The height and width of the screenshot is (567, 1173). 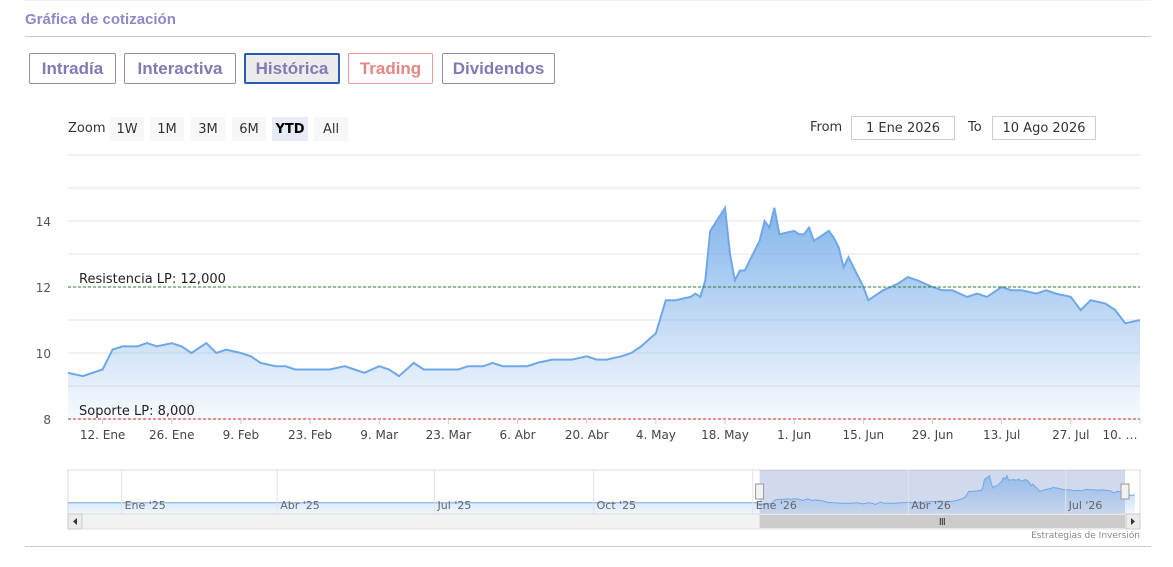 I want to click on navigator-tick-label: Abr '25, so click(x=300, y=505).